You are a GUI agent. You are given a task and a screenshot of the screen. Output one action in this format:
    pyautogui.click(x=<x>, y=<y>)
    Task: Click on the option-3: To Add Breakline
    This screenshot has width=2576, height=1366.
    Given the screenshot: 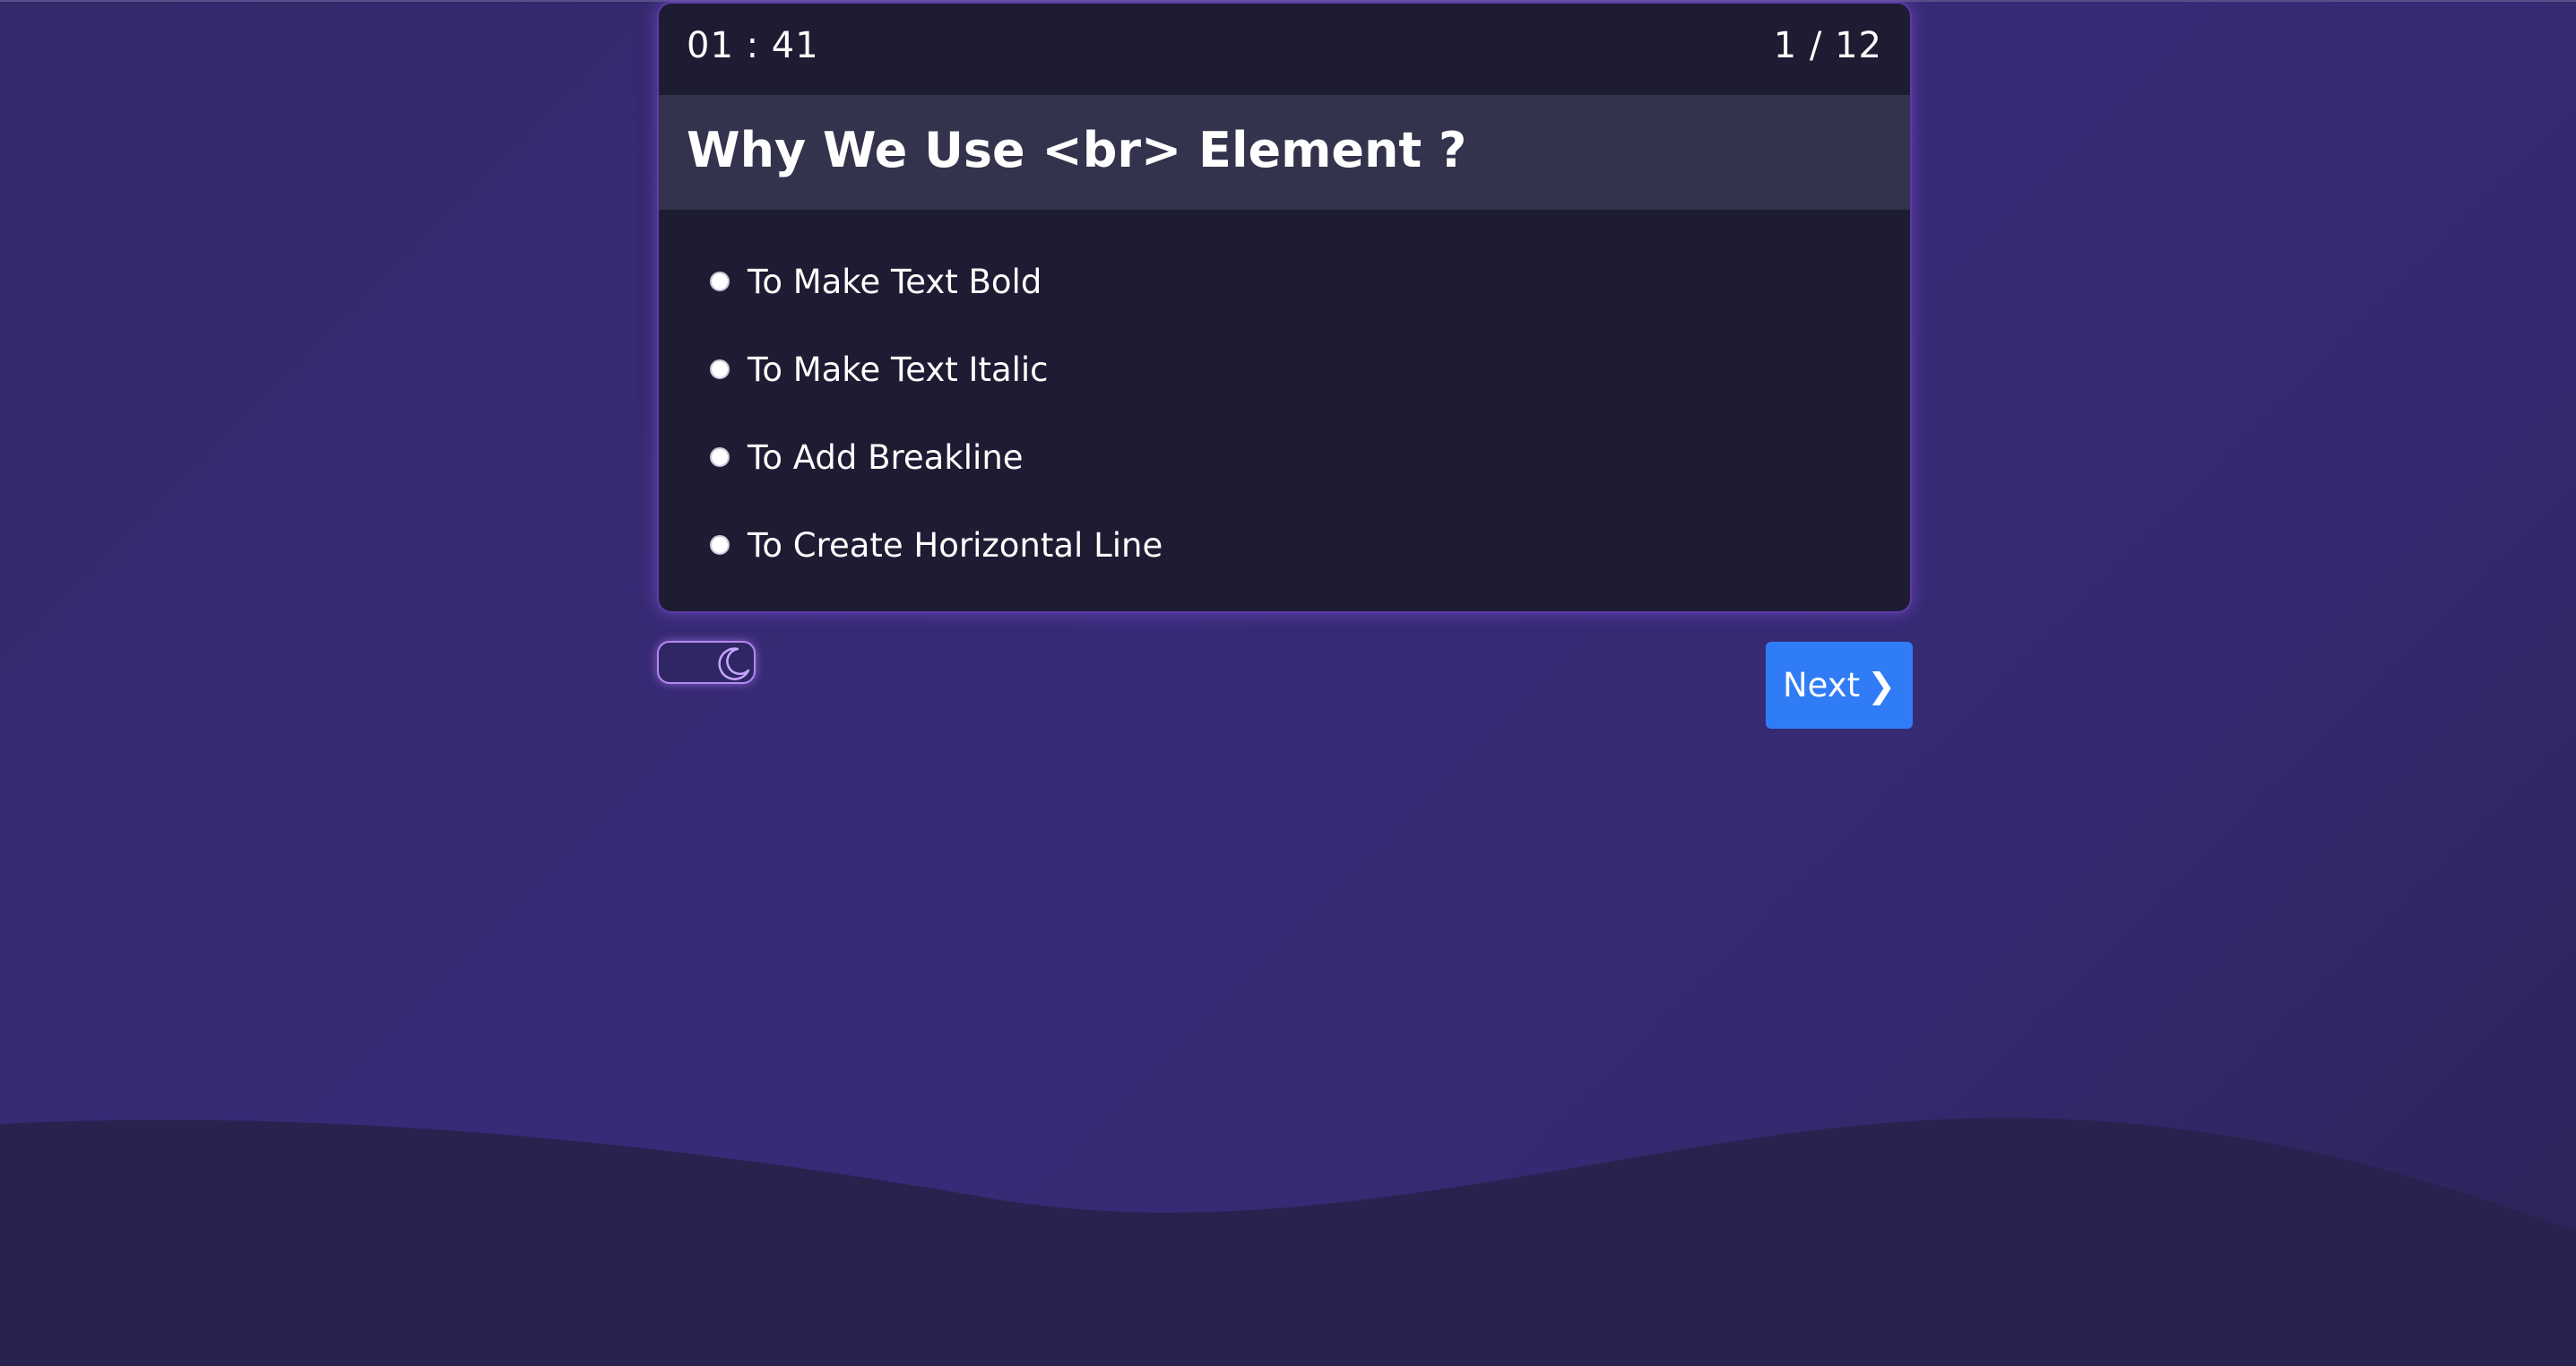 What is the action you would take?
    pyautogui.click(x=867, y=457)
    